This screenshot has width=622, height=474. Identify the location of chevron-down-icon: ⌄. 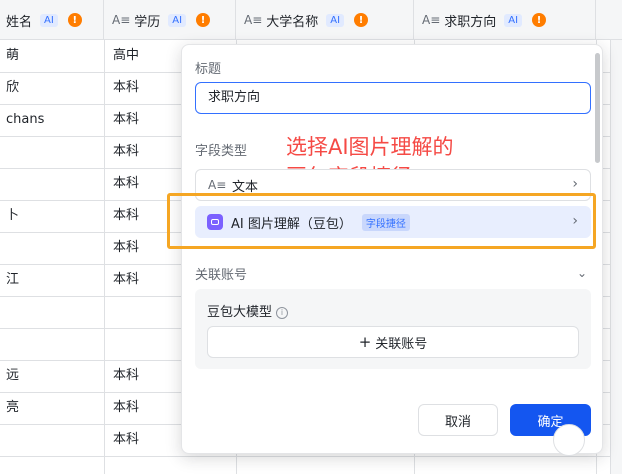
(581, 273).